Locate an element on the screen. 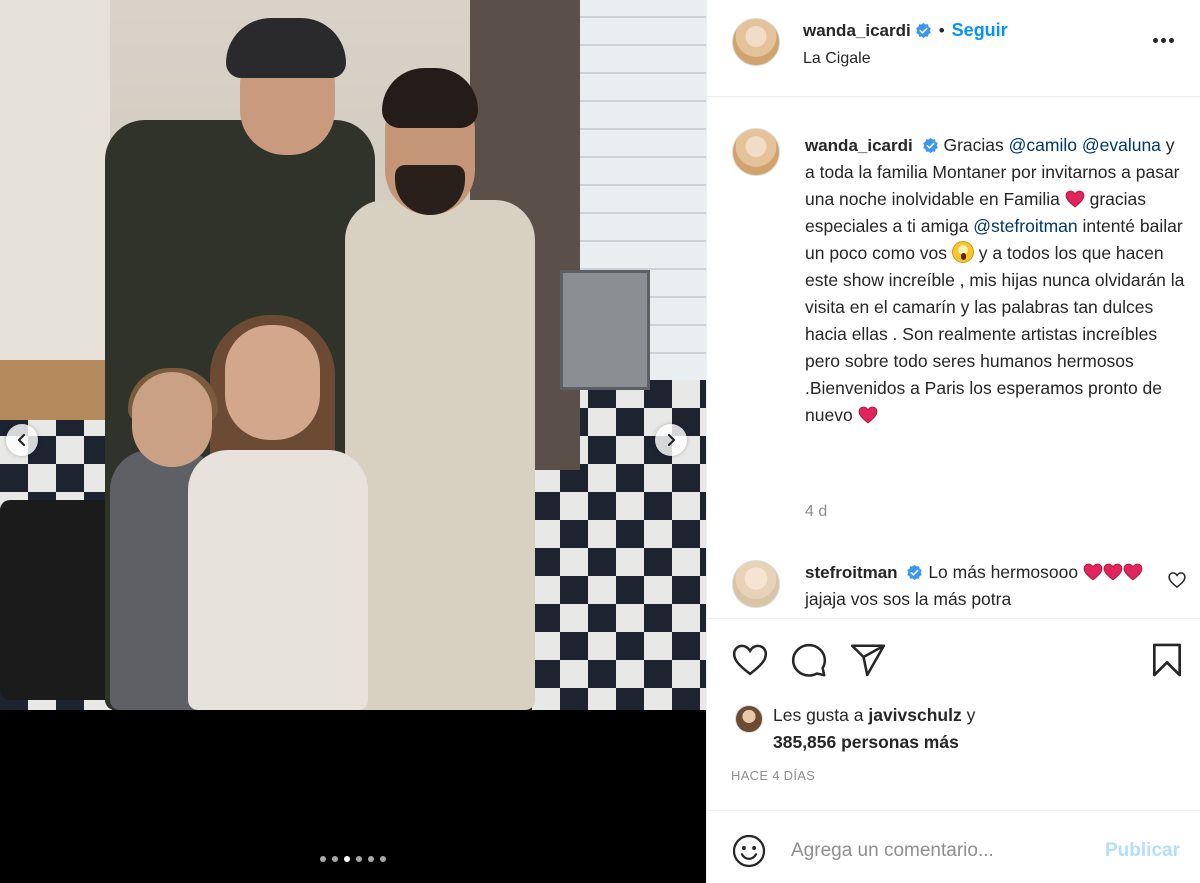  likes-user: javivschulz is located at coordinates (914, 715).